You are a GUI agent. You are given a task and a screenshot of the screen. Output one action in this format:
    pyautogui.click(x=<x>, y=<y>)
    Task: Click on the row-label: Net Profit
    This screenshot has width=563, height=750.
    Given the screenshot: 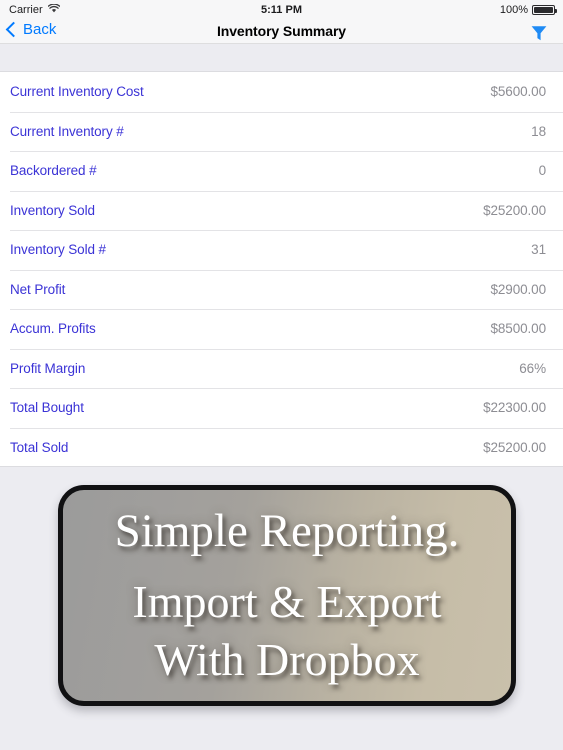 What is the action you would take?
    pyautogui.click(x=38, y=289)
    